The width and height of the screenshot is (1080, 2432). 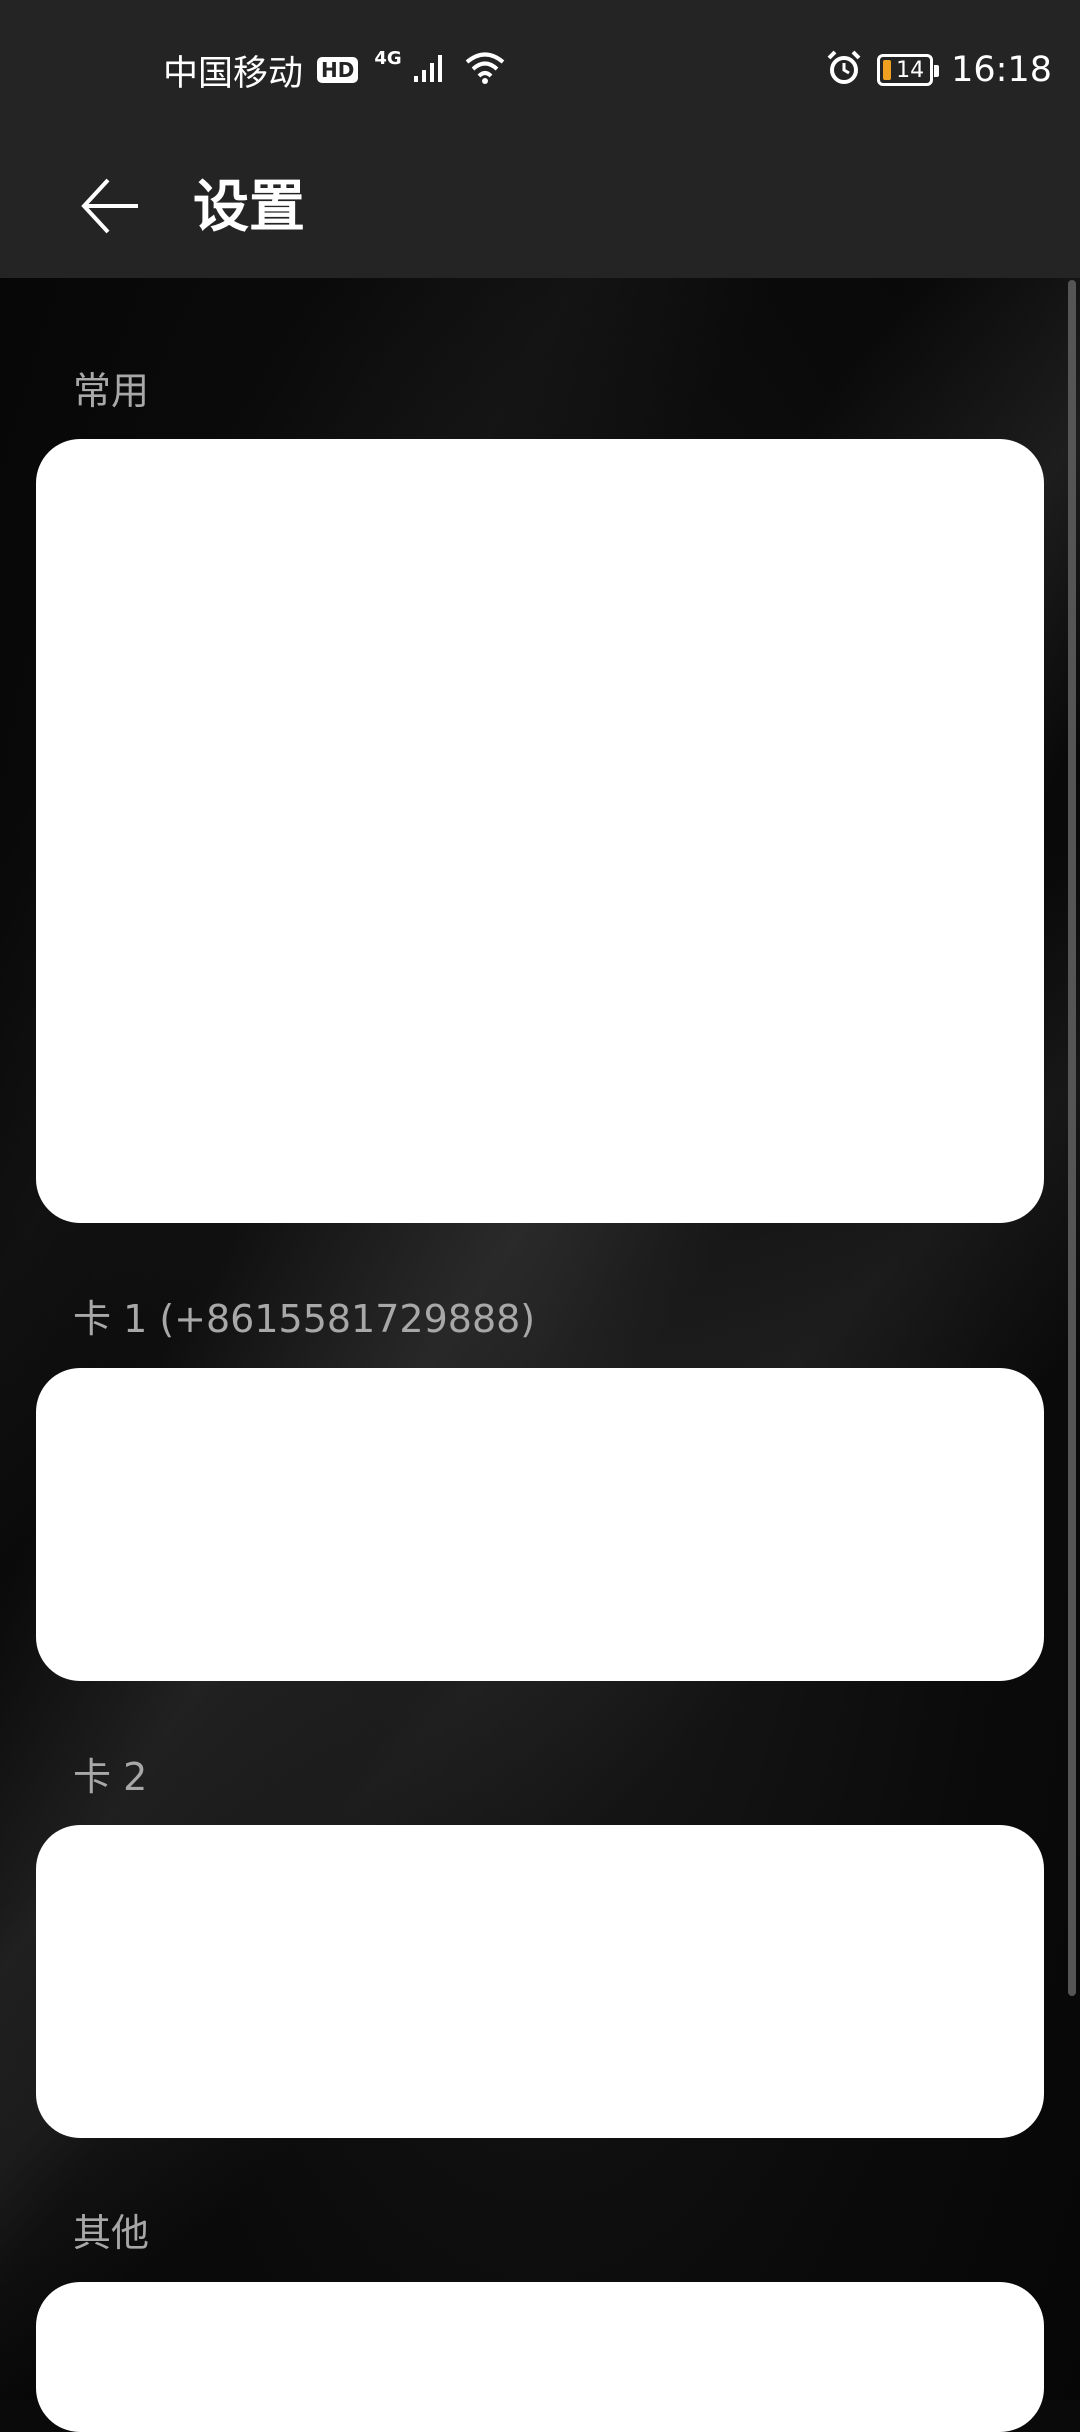 I want to click on status-bar: 中国移动 HD 4G 14 16:18, so click(x=540, y=69).